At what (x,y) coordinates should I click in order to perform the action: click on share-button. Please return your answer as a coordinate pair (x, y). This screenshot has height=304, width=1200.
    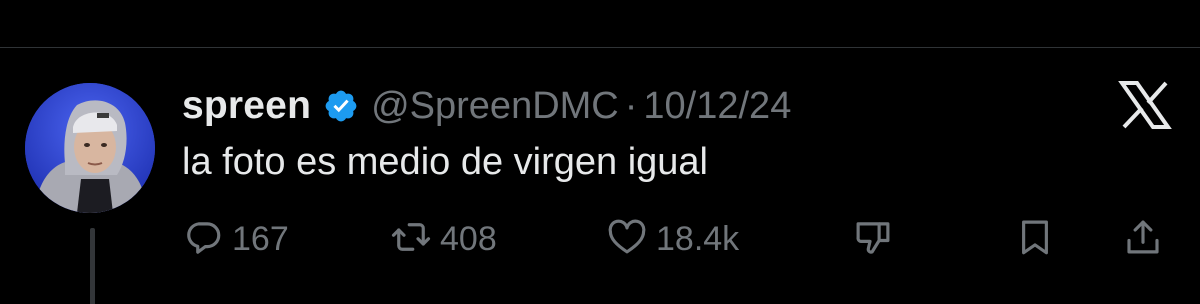
    Looking at the image, I should click on (1143, 239).